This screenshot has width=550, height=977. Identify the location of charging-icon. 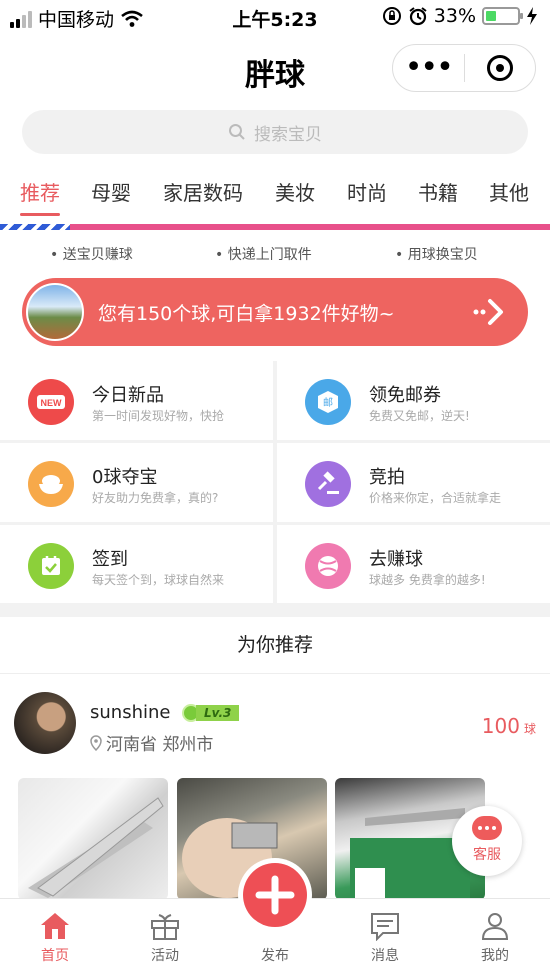
(532, 16).